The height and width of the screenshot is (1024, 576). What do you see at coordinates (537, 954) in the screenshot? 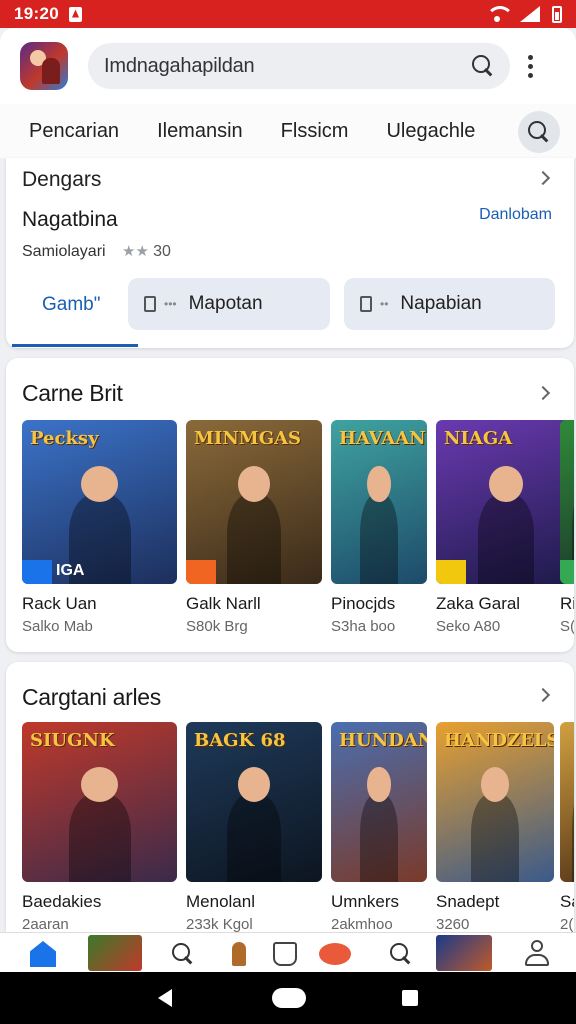
I see `account-icon` at bounding box center [537, 954].